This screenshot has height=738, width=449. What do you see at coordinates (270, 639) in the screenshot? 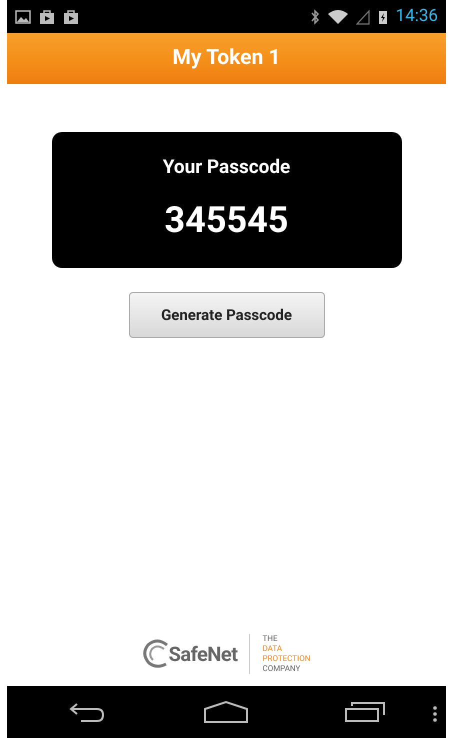
I see `tagline-word: THE` at bounding box center [270, 639].